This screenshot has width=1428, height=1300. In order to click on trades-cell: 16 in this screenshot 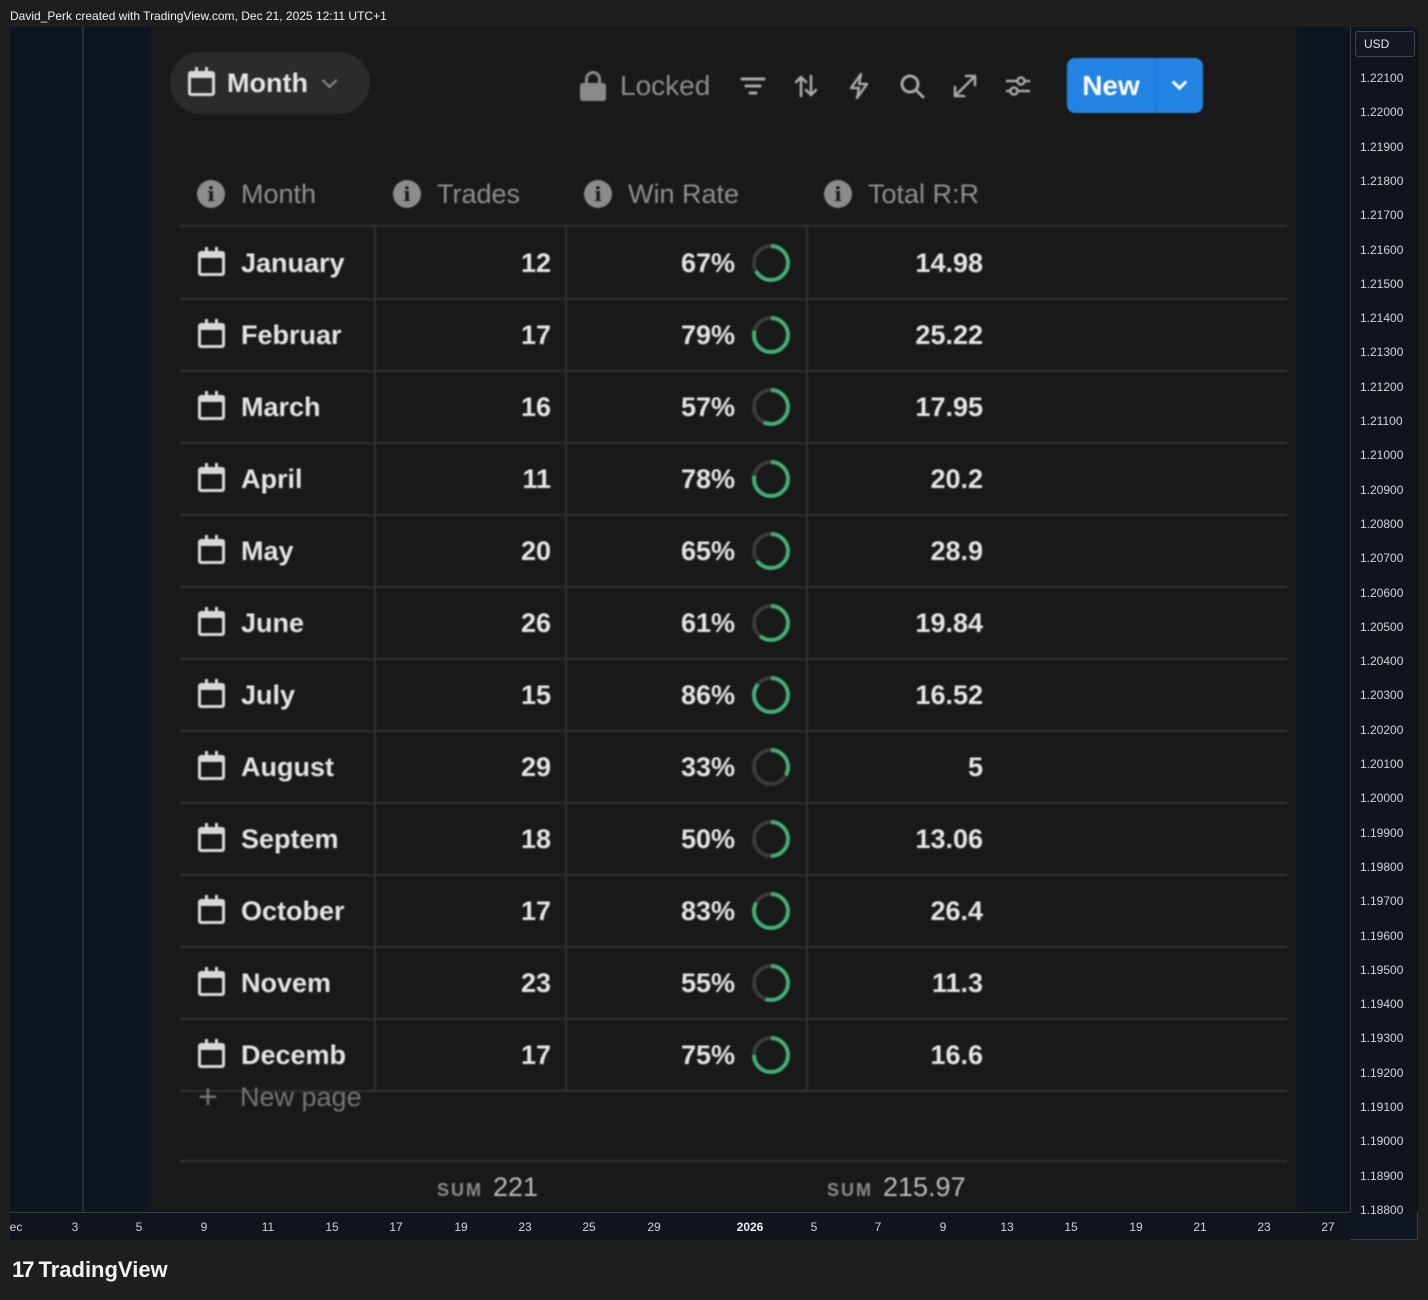, I will do `click(463, 407)`.